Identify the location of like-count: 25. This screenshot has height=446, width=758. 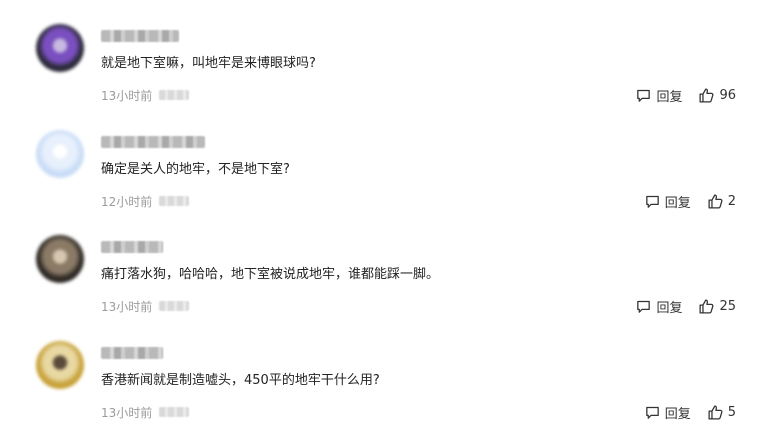
(727, 306).